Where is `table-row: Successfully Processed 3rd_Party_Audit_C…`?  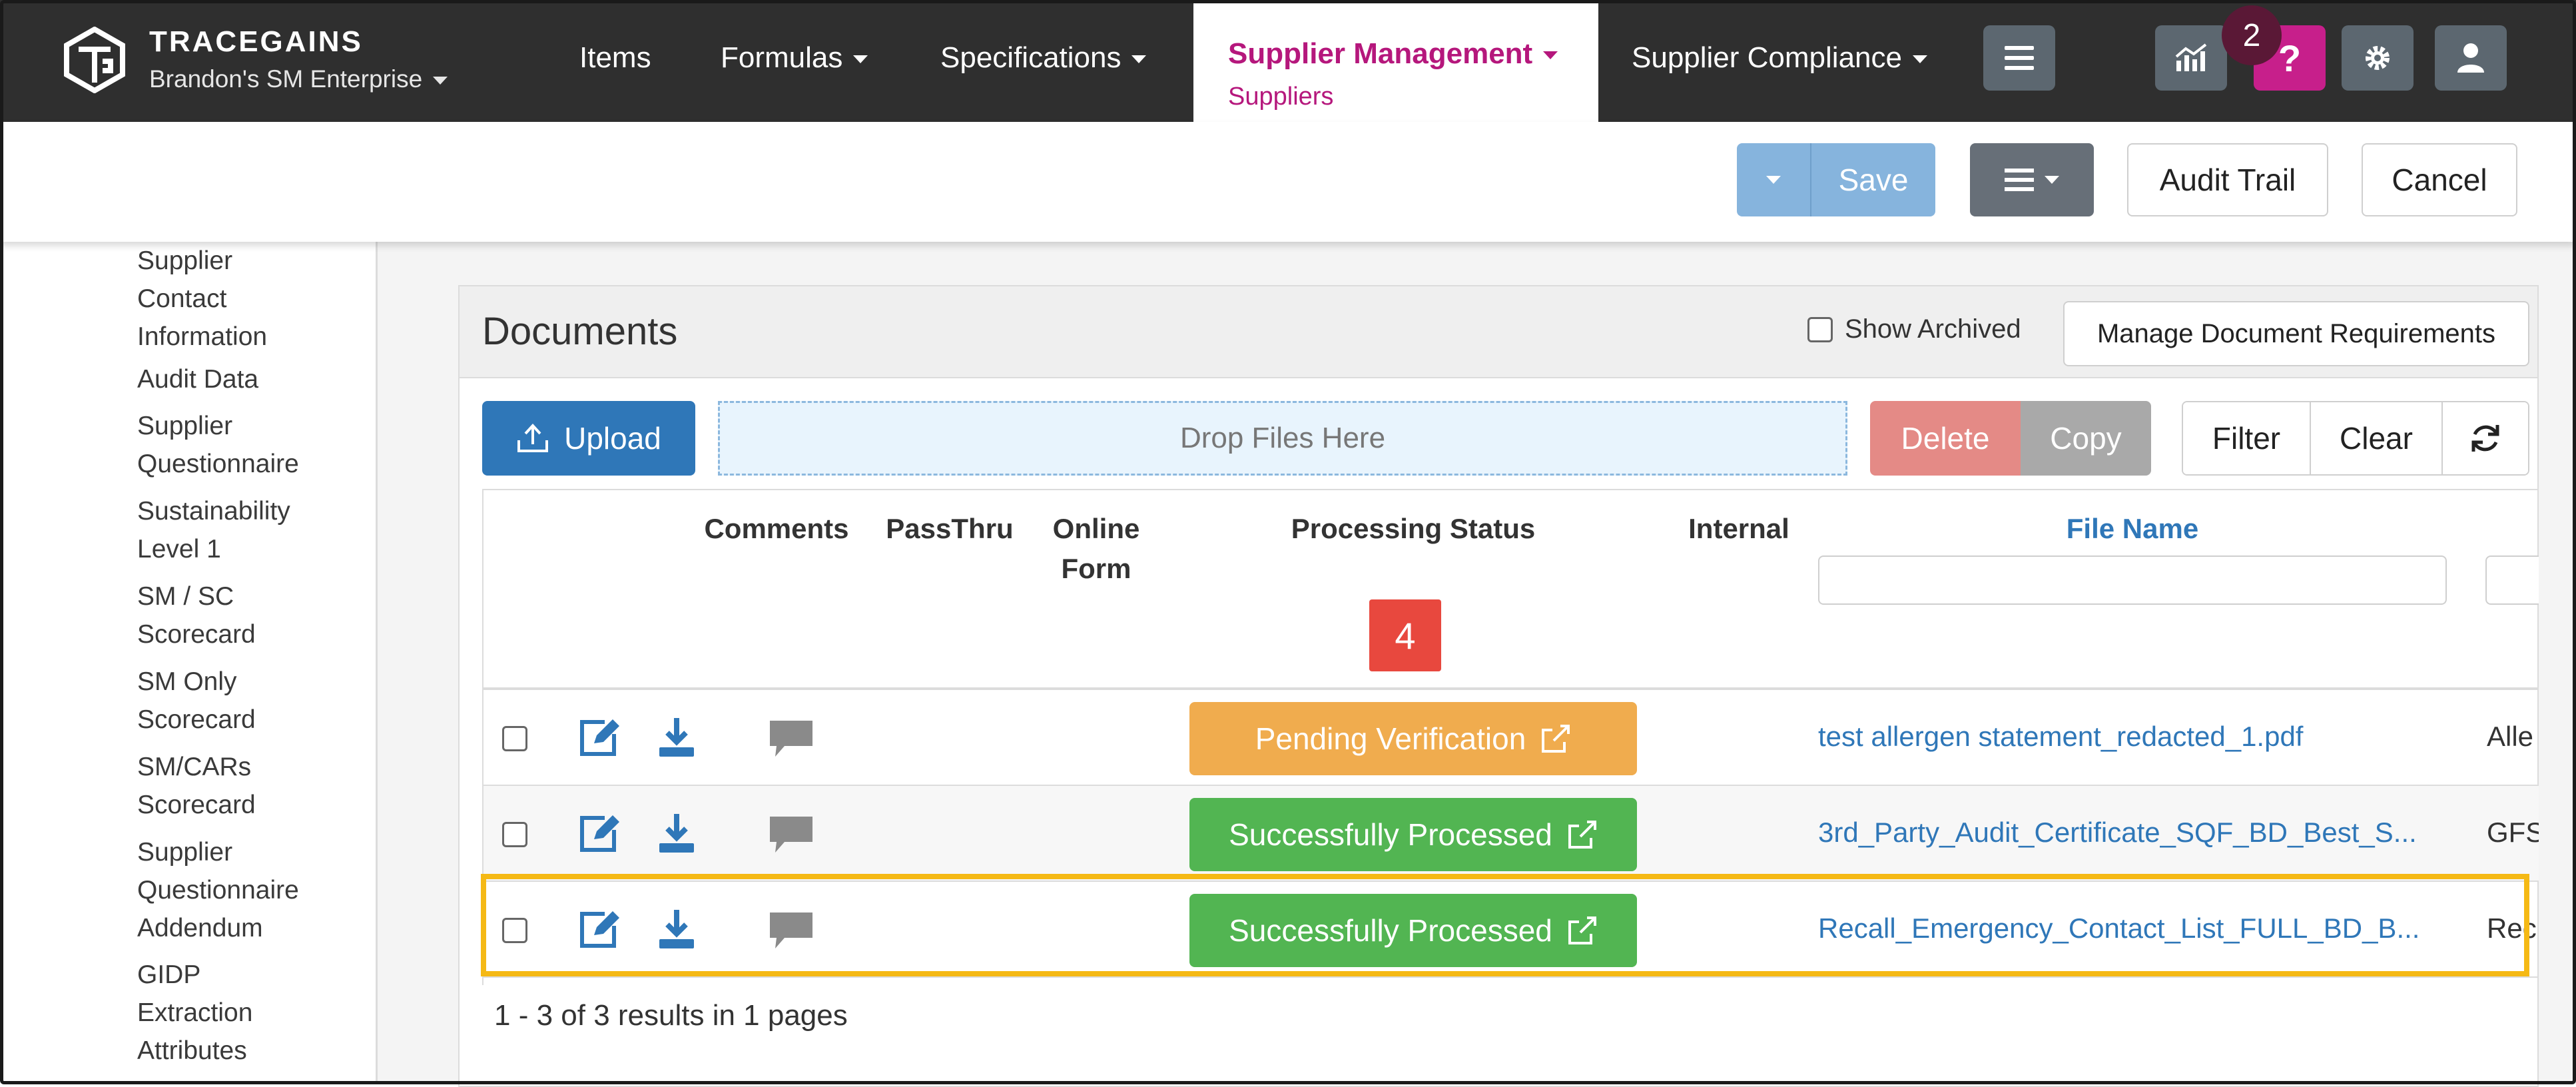
table-row: Successfully Processed 3rd_Party_Audit_C… is located at coordinates (1511, 834).